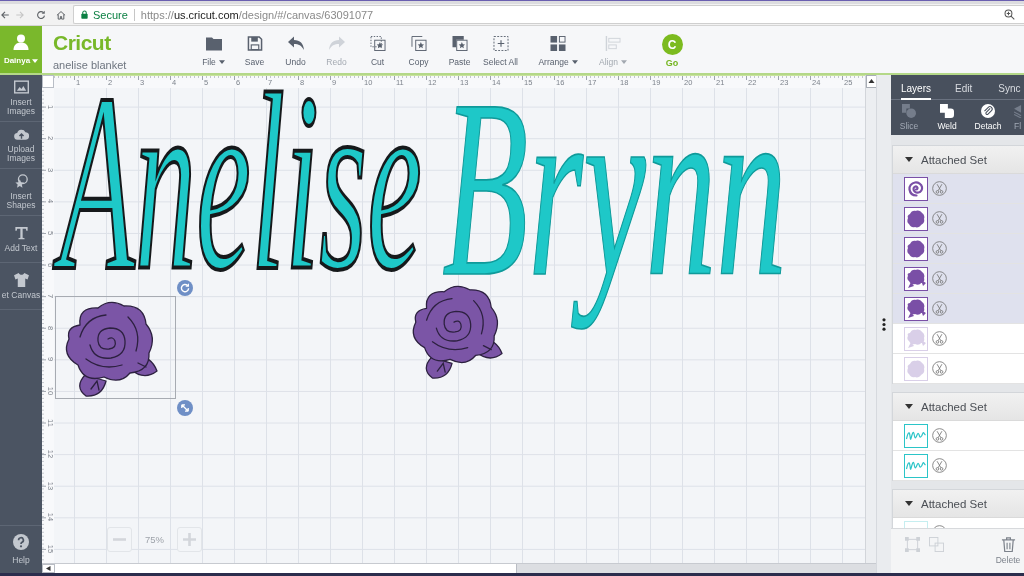  Describe the element at coordinates (154, 539) in the screenshot. I see `zoom-level: 75%` at that location.